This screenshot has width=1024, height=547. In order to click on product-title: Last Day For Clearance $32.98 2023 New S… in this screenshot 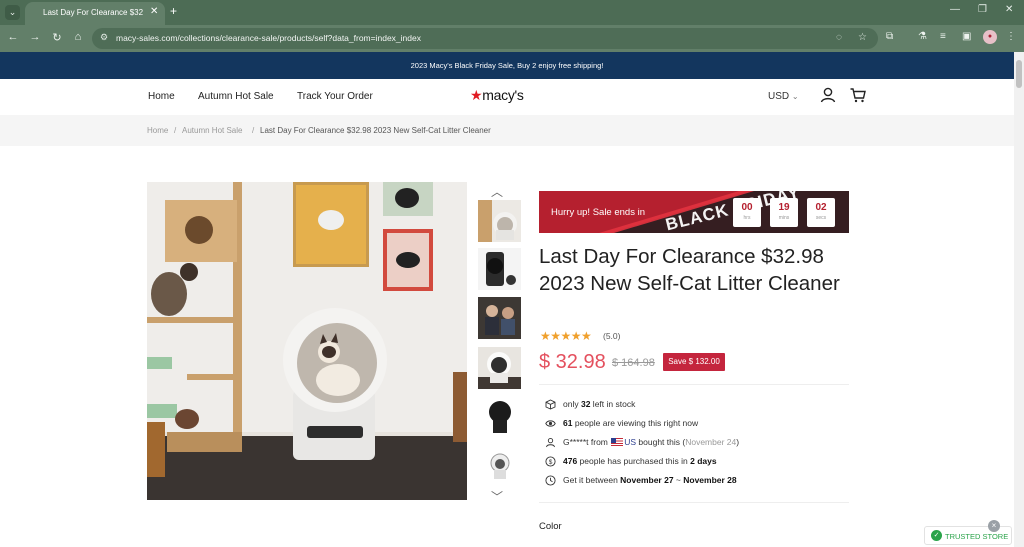, I will do `click(689, 270)`.